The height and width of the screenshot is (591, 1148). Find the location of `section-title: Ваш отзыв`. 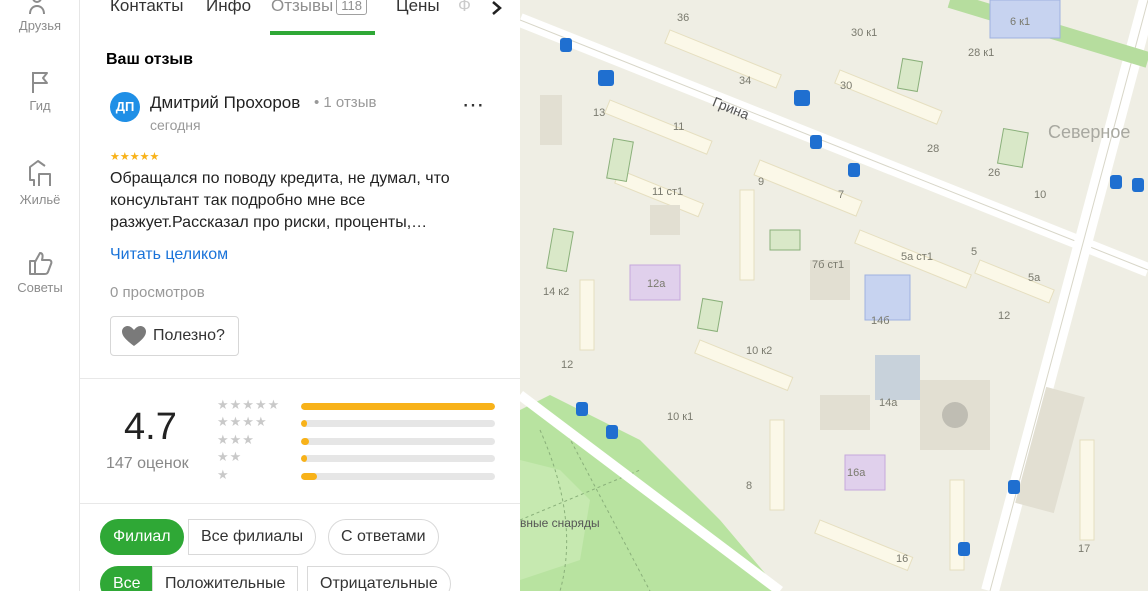

section-title: Ваш отзыв is located at coordinates (149, 59).